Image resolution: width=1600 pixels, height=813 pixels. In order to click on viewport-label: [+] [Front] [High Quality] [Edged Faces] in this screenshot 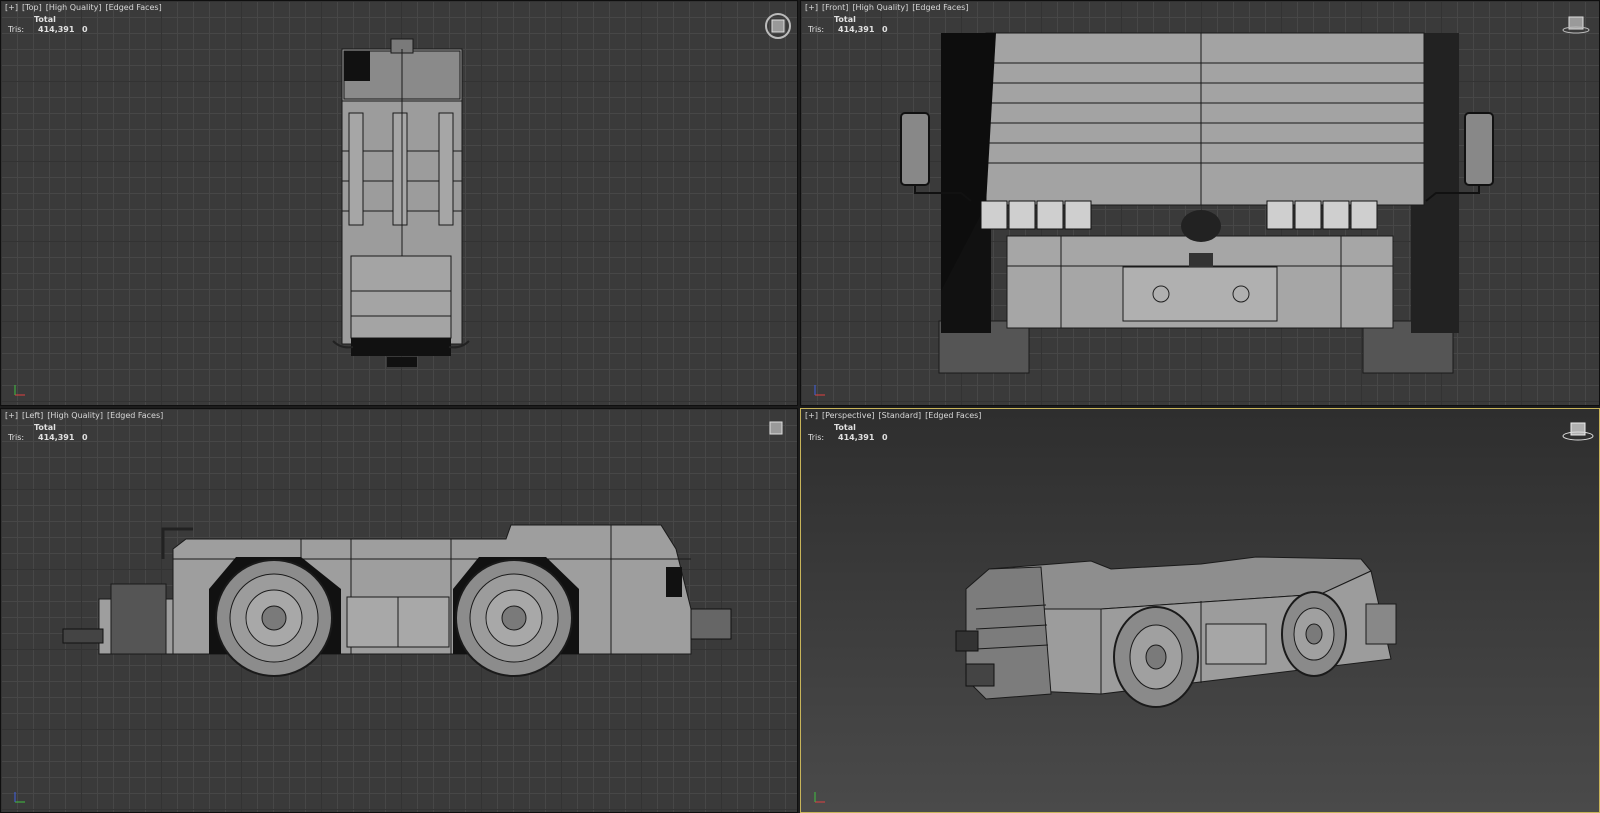, I will do `click(888, 7)`.